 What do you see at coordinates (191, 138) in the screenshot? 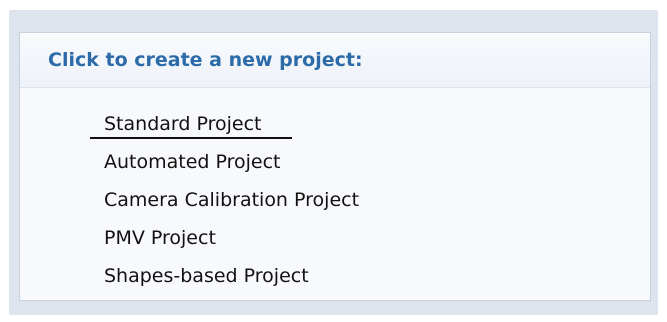
I see `hover-underline-indicator` at bounding box center [191, 138].